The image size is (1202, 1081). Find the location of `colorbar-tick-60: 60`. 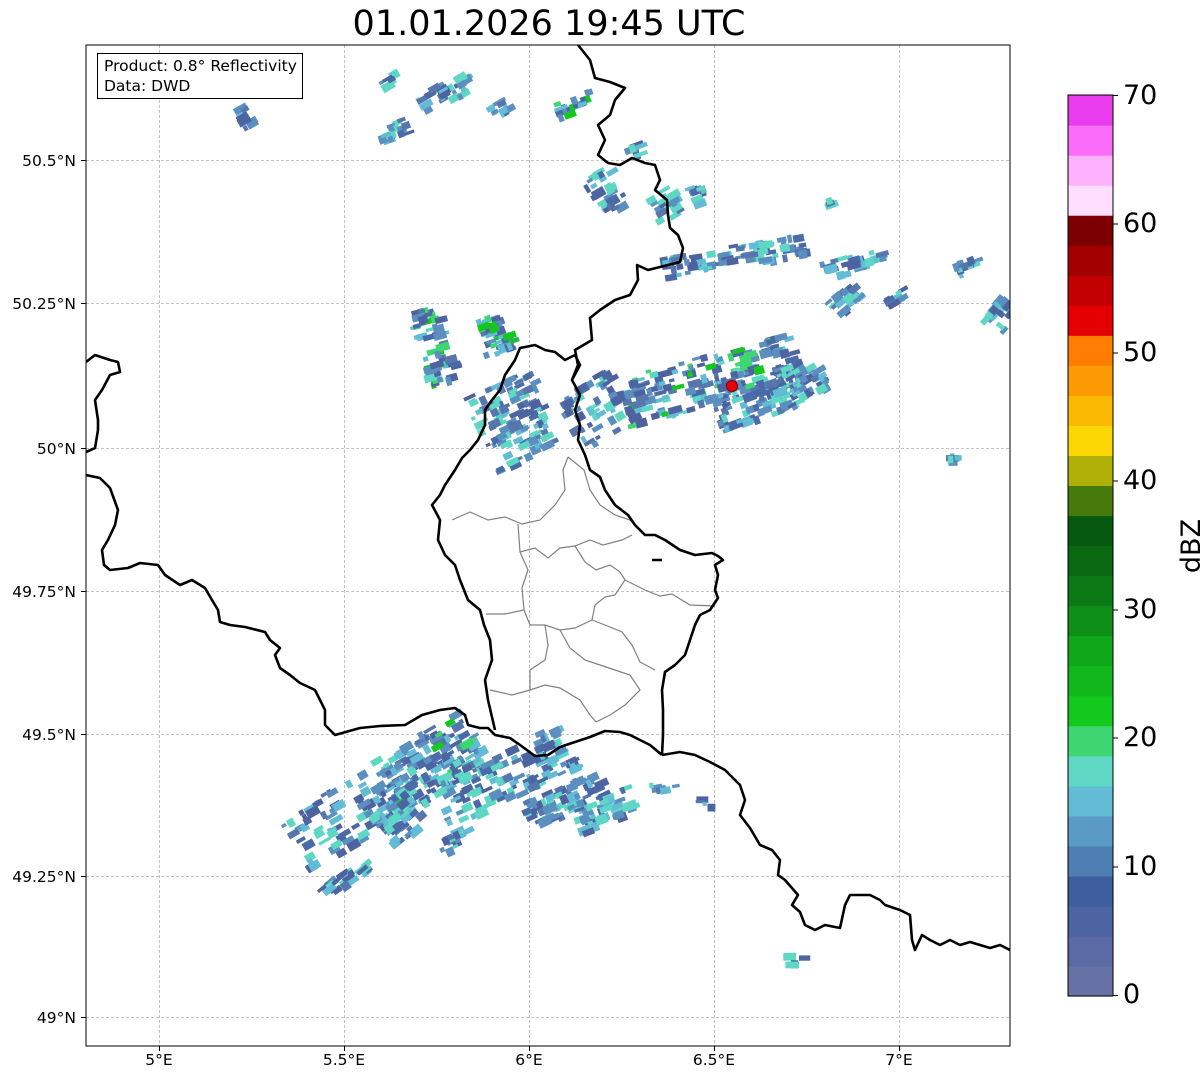

colorbar-tick-60: 60 is located at coordinates (1140, 223).